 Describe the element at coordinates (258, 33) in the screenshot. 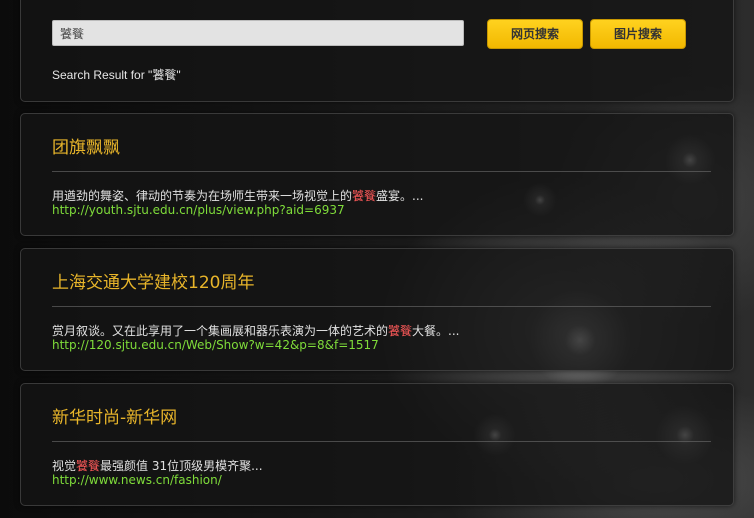

I see `search-input: 饕餮` at that location.